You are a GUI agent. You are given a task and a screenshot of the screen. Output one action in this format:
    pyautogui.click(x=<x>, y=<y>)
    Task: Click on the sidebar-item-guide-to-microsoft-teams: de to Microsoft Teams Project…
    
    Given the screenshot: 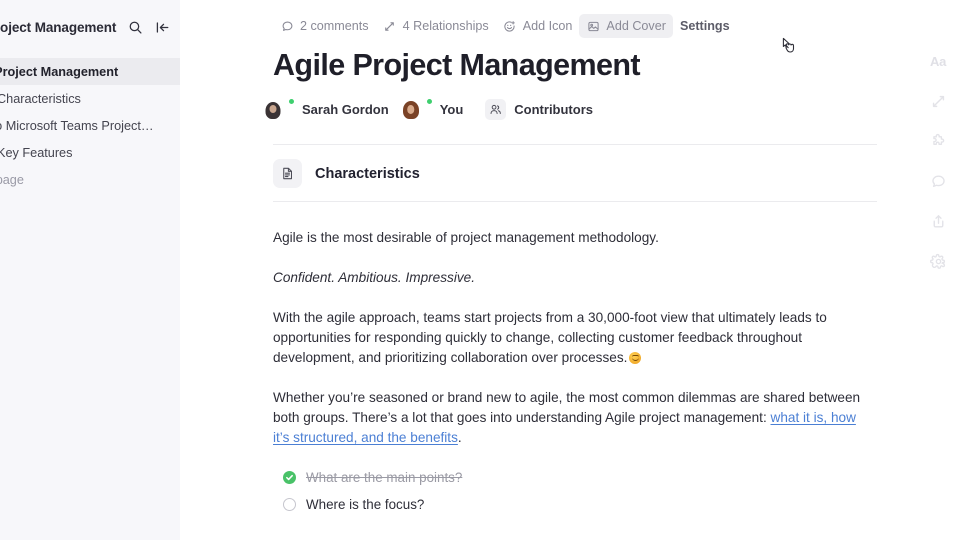 What is the action you would take?
    pyautogui.click(x=90, y=125)
    